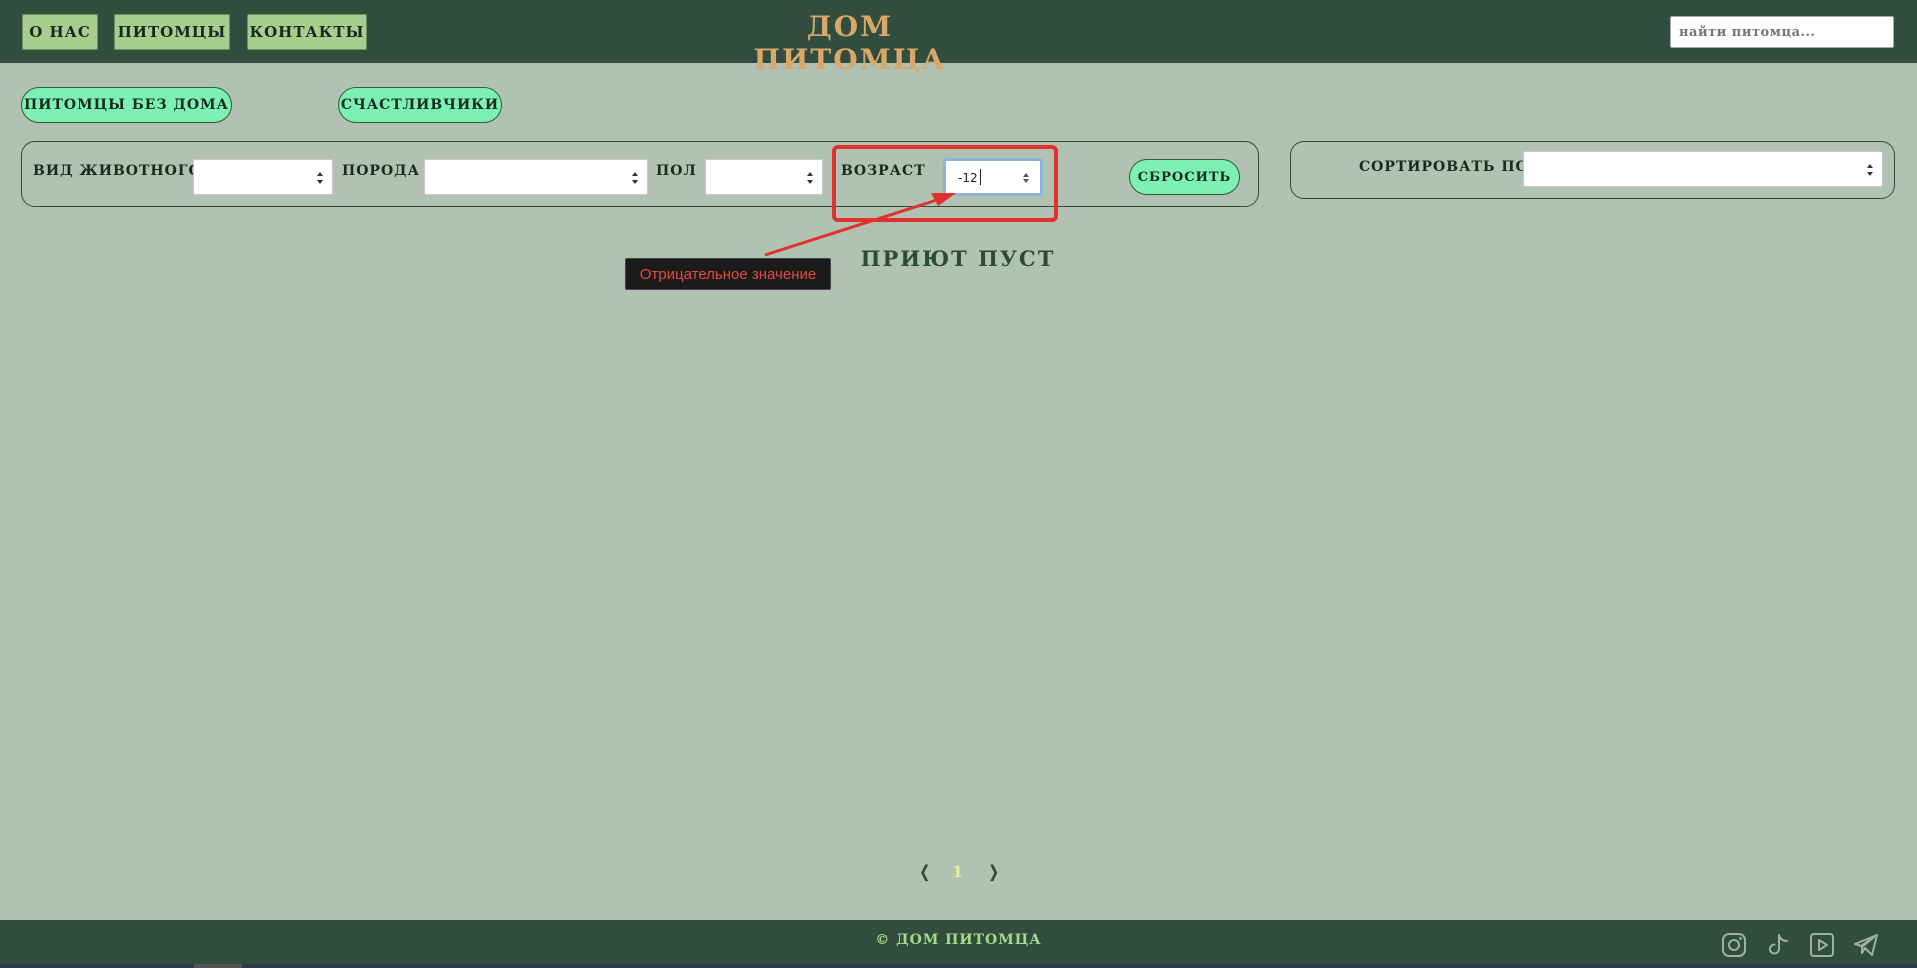 The width and height of the screenshot is (1917, 968). What do you see at coordinates (1866, 945) in the screenshot?
I see `telegram-icon` at bounding box center [1866, 945].